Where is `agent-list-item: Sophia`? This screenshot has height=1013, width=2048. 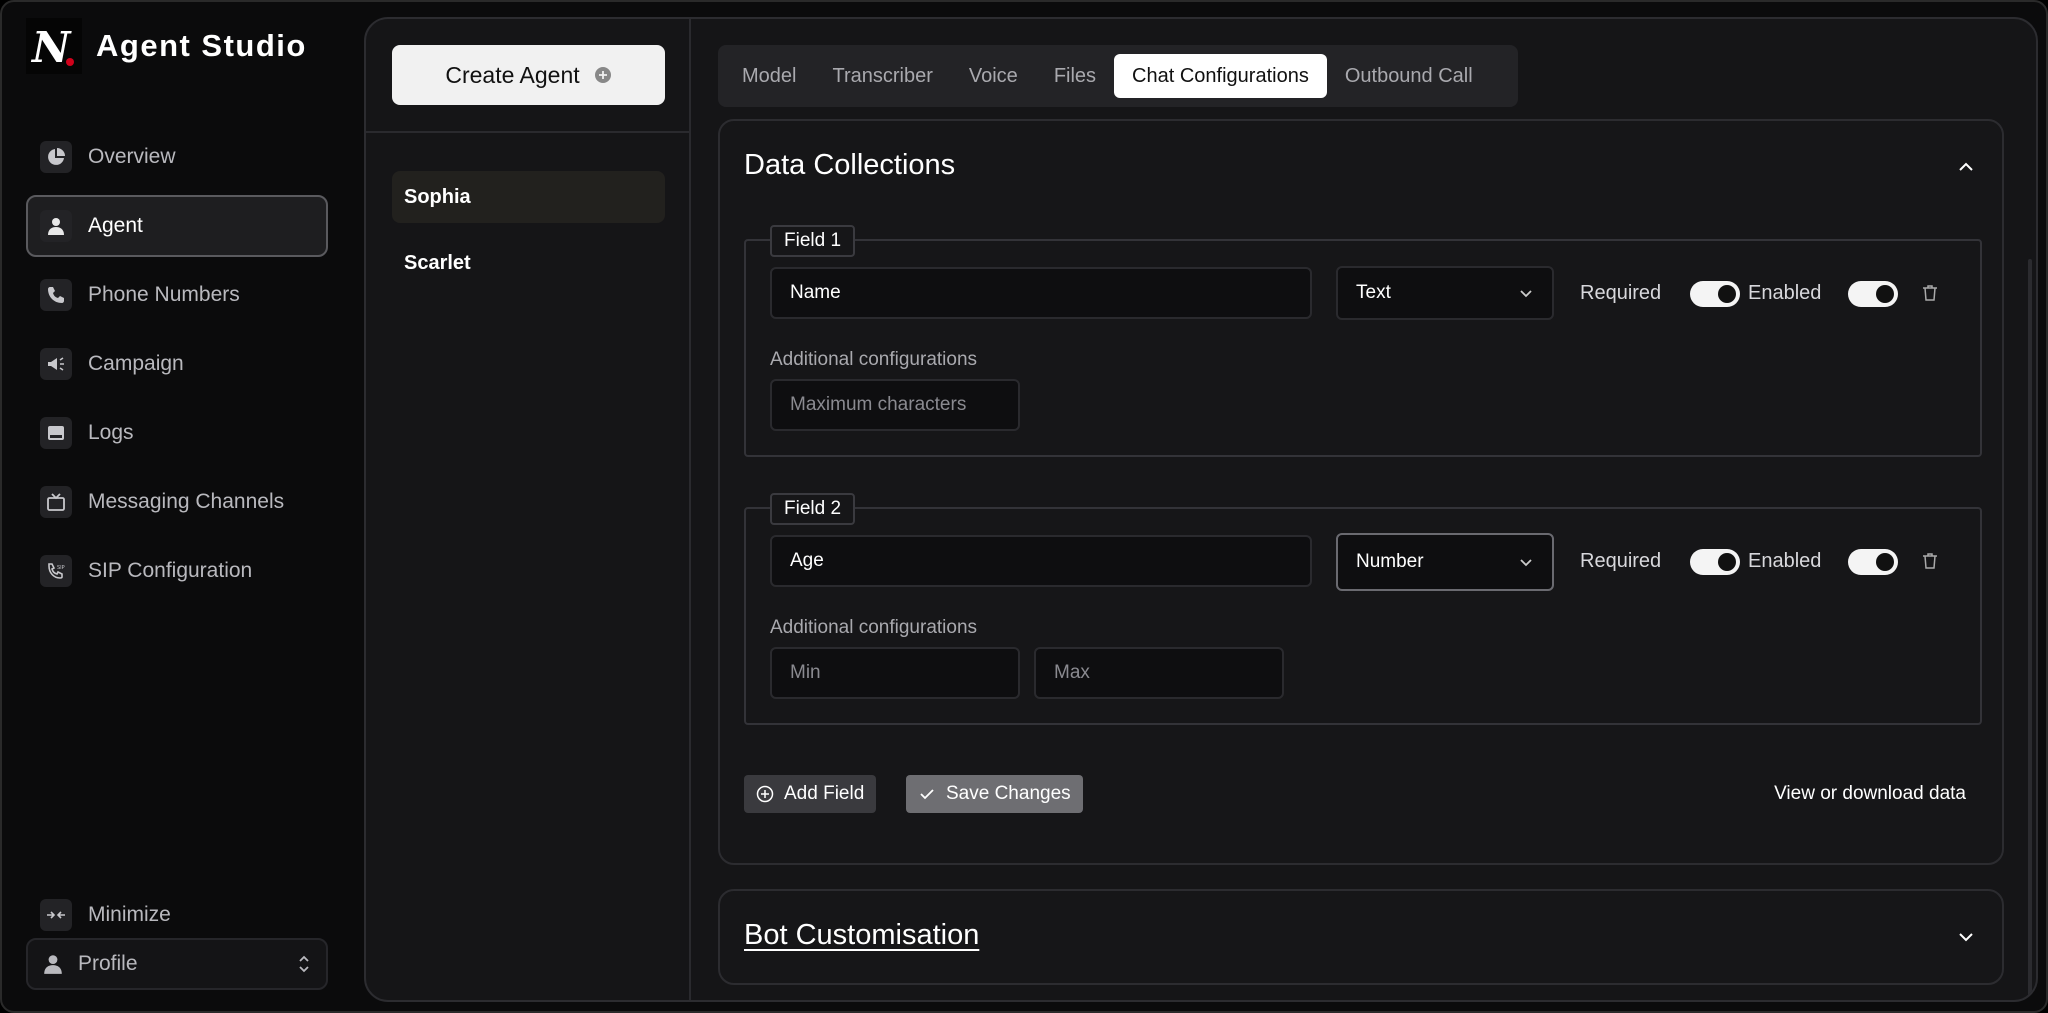
agent-list-item: Sophia is located at coordinates (528, 197).